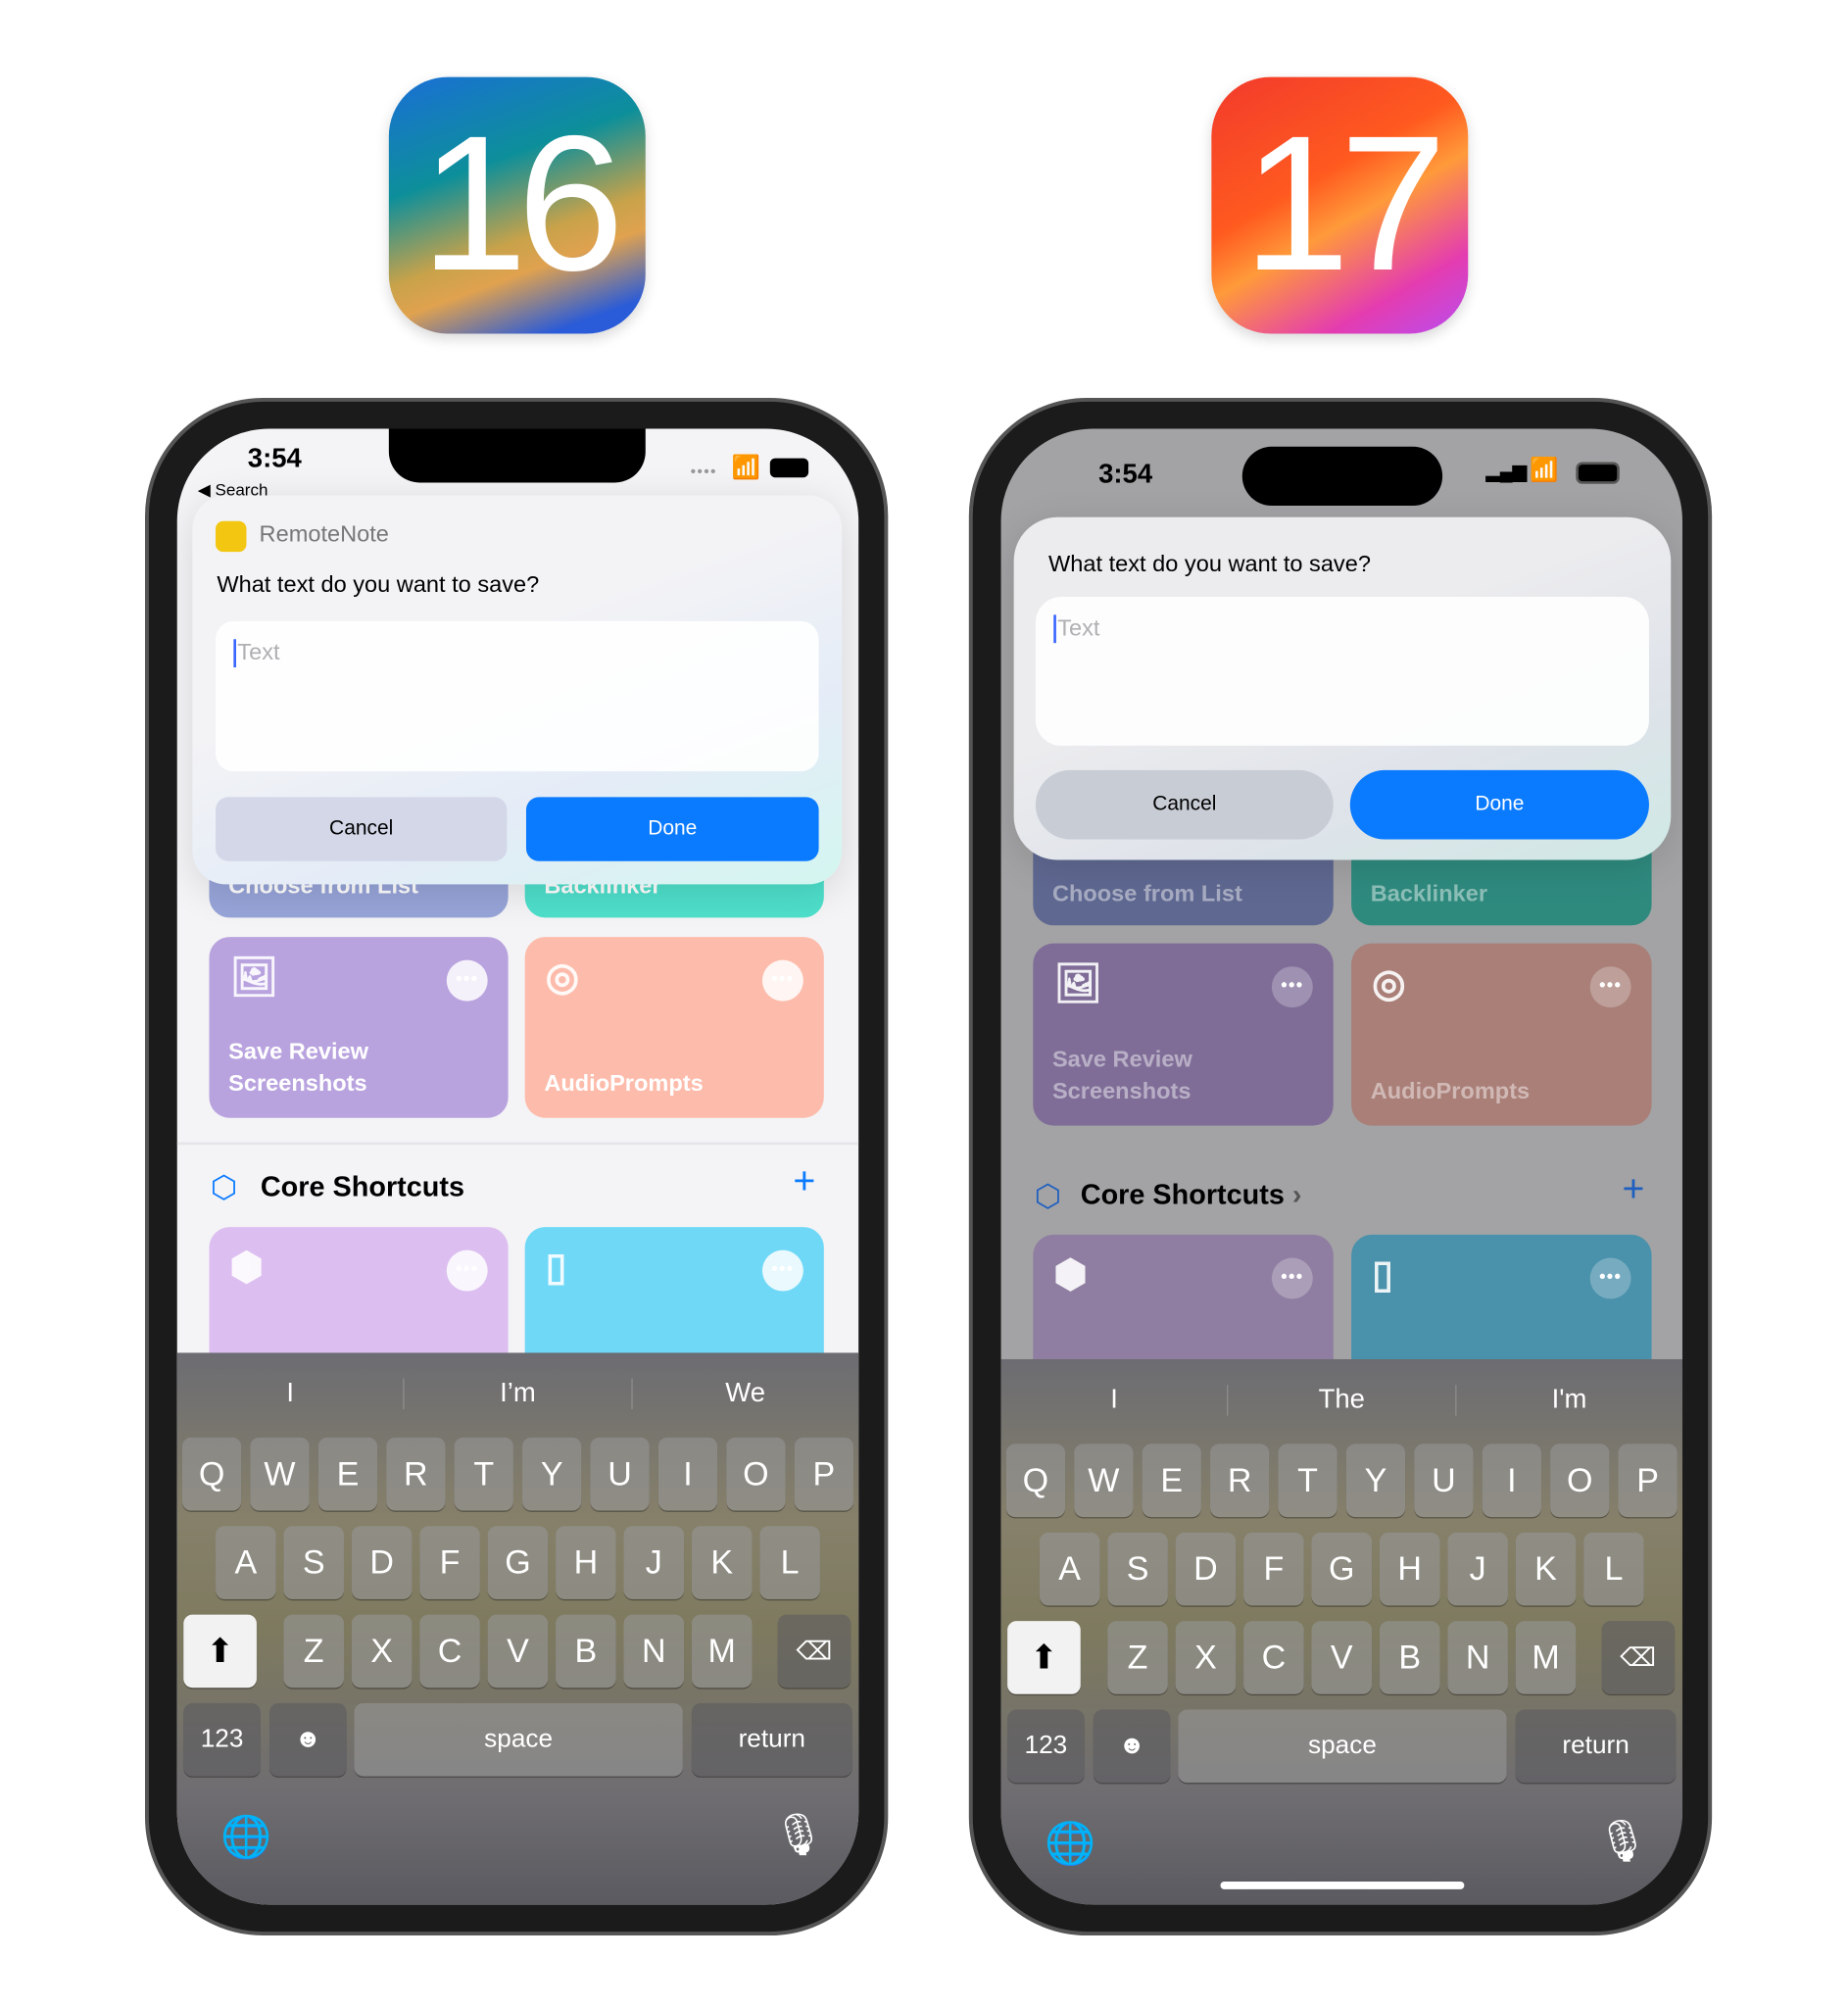  What do you see at coordinates (1569, 1400) in the screenshot?
I see `suggestion: I'm` at bounding box center [1569, 1400].